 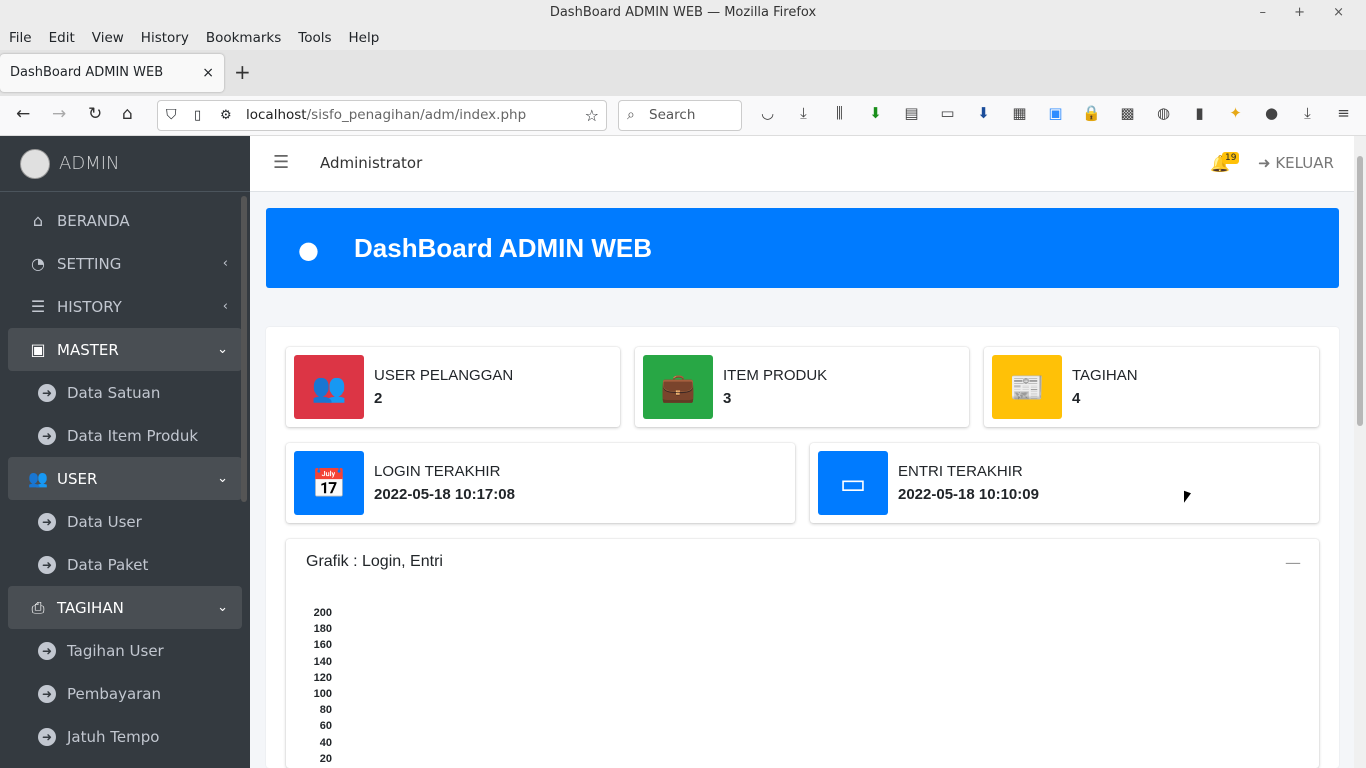 I want to click on top-navbar: ☰ Administrator 🔔 19 ➜ KELUAR, so click(x=802, y=164).